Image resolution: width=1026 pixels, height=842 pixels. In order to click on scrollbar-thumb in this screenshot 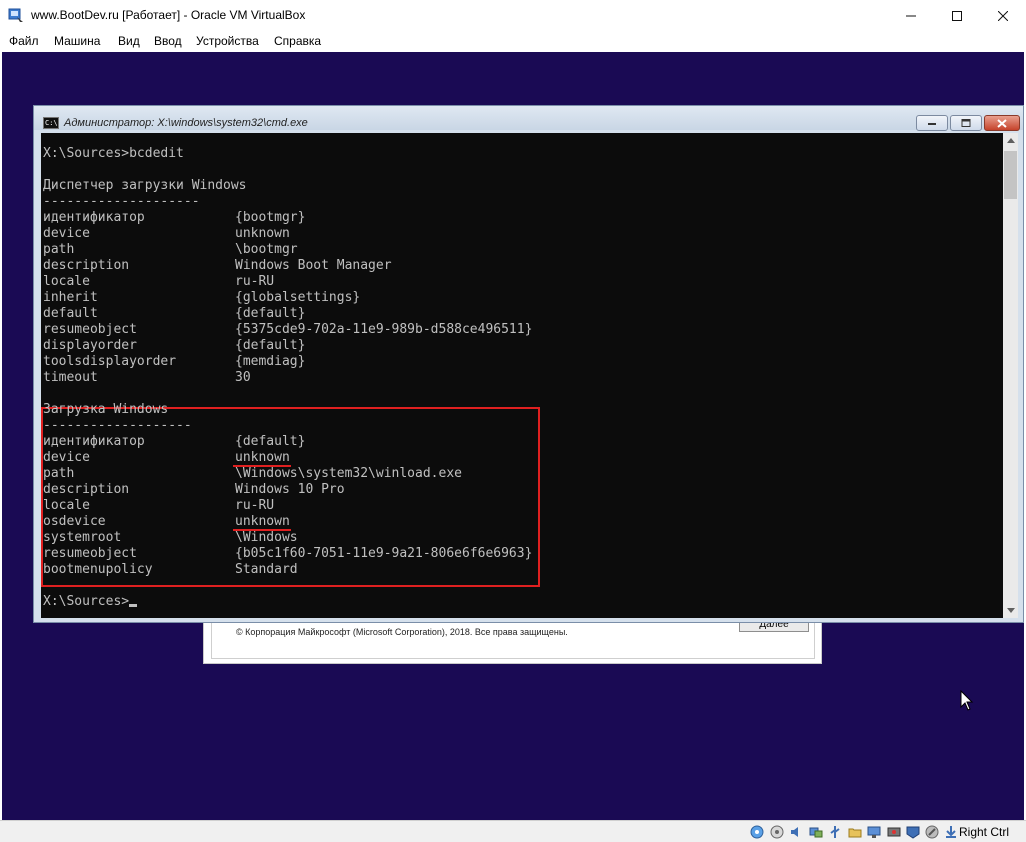, I will do `click(1010, 175)`.